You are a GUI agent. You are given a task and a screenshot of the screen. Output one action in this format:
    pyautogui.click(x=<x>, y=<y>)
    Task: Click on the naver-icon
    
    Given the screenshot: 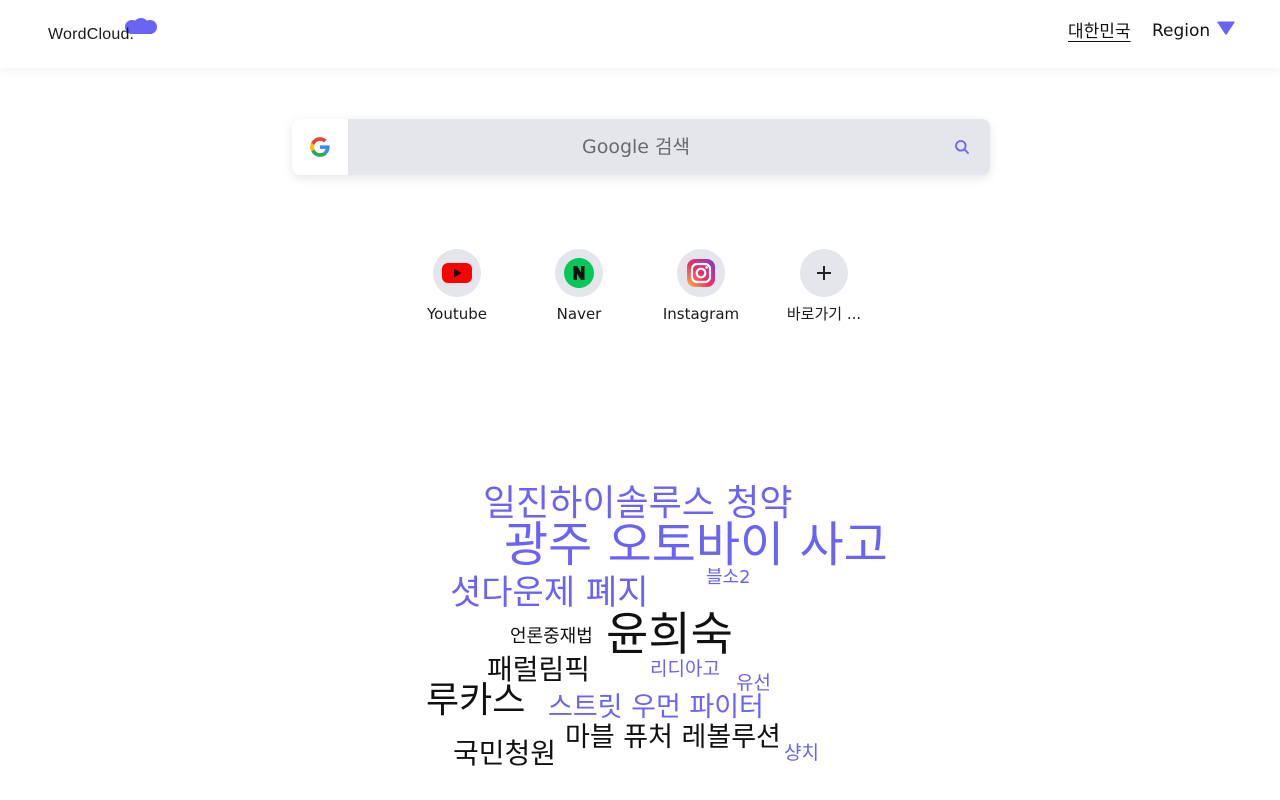 What is the action you would take?
    pyautogui.click(x=579, y=273)
    